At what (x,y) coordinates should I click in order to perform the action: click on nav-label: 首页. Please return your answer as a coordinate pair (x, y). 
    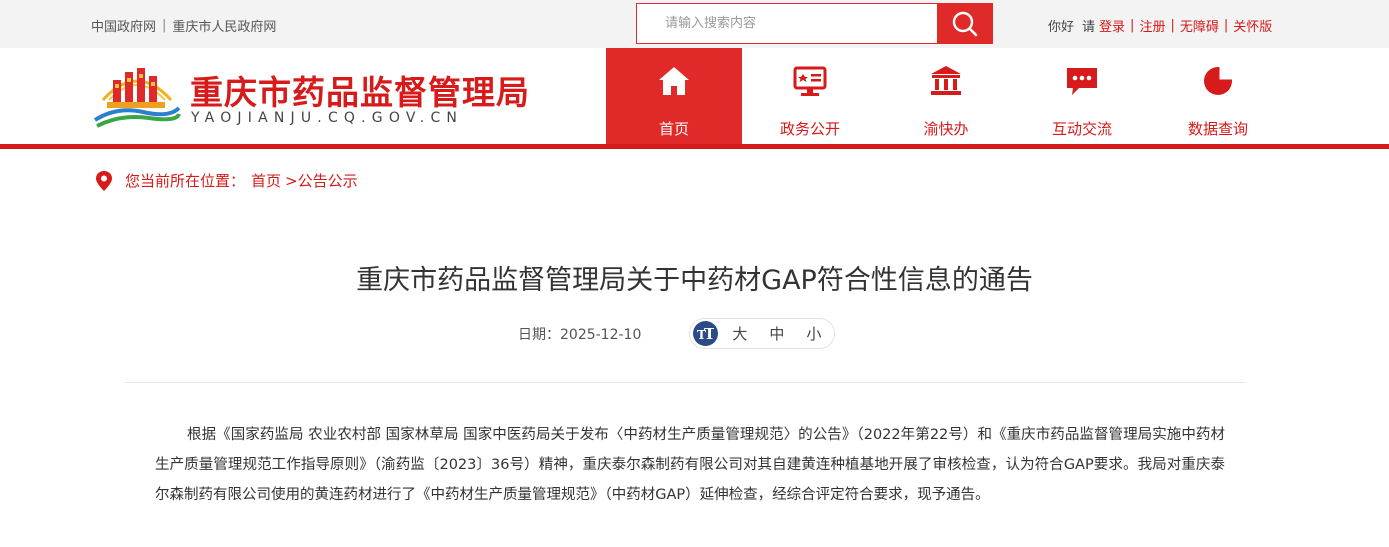
    Looking at the image, I should click on (673, 129).